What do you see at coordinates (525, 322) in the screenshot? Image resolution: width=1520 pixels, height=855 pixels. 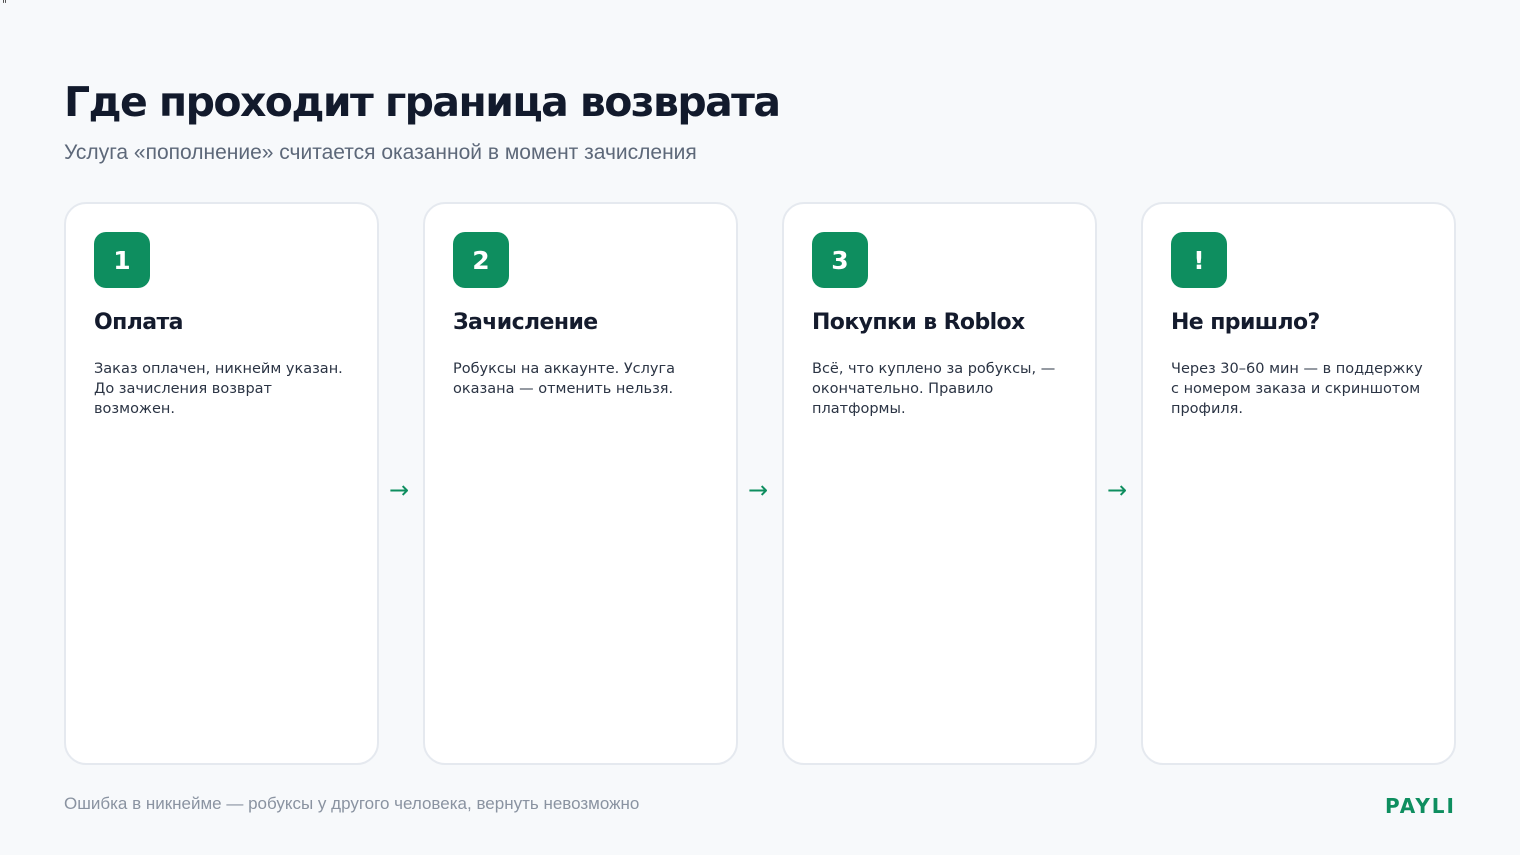 I see `step-title: Зачисление` at bounding box center [525, 322].